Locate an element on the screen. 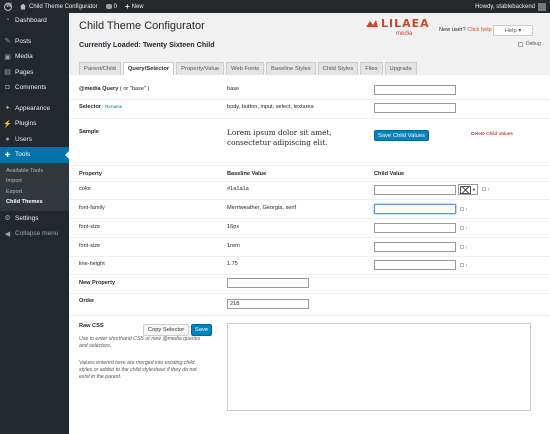 The image size is (550, 434). sidebar-item-pages: ▤ Pages is located at coordinates (34, 73).